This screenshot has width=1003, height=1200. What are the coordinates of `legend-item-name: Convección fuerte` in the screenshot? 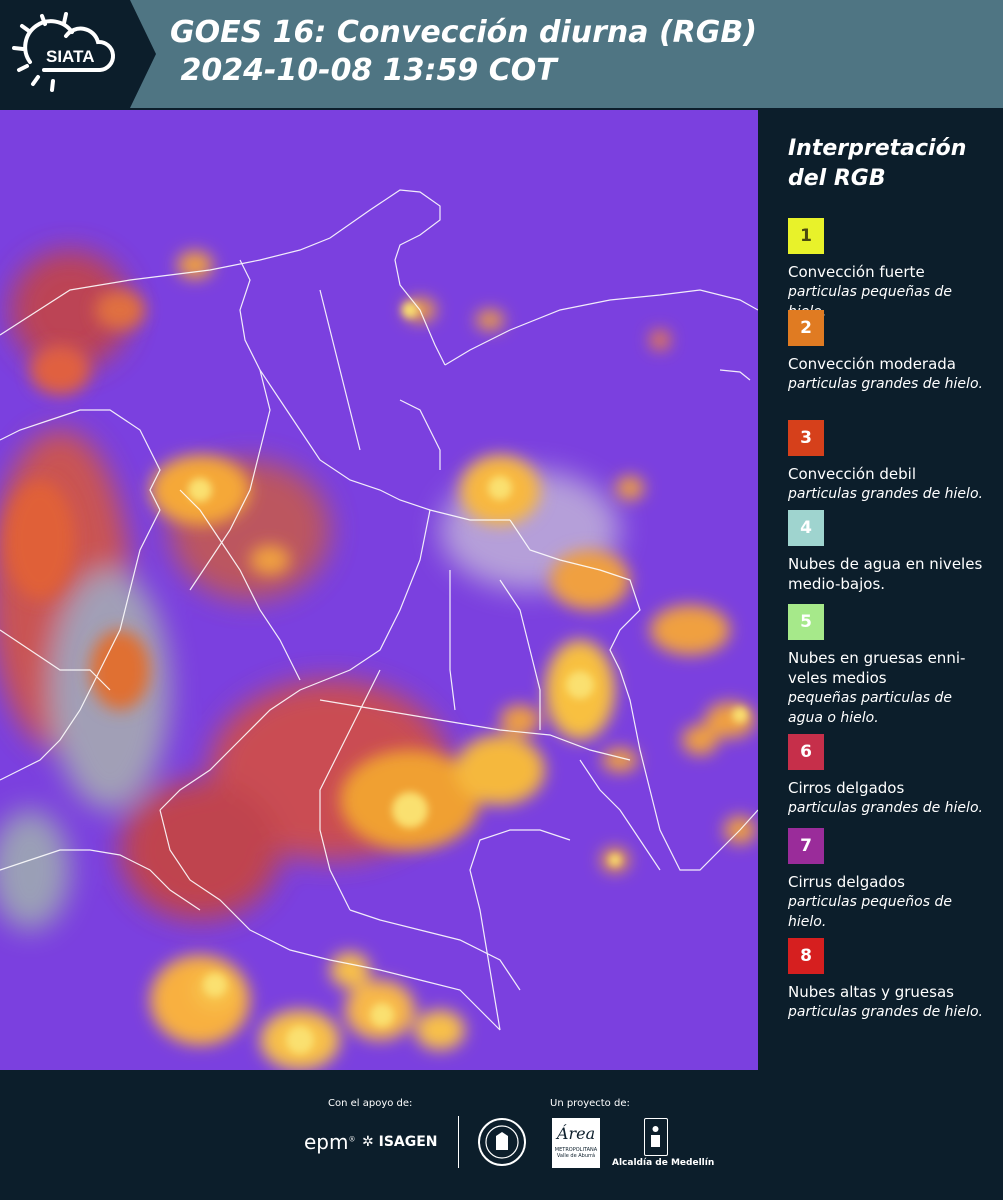 It's located at (856, 272).